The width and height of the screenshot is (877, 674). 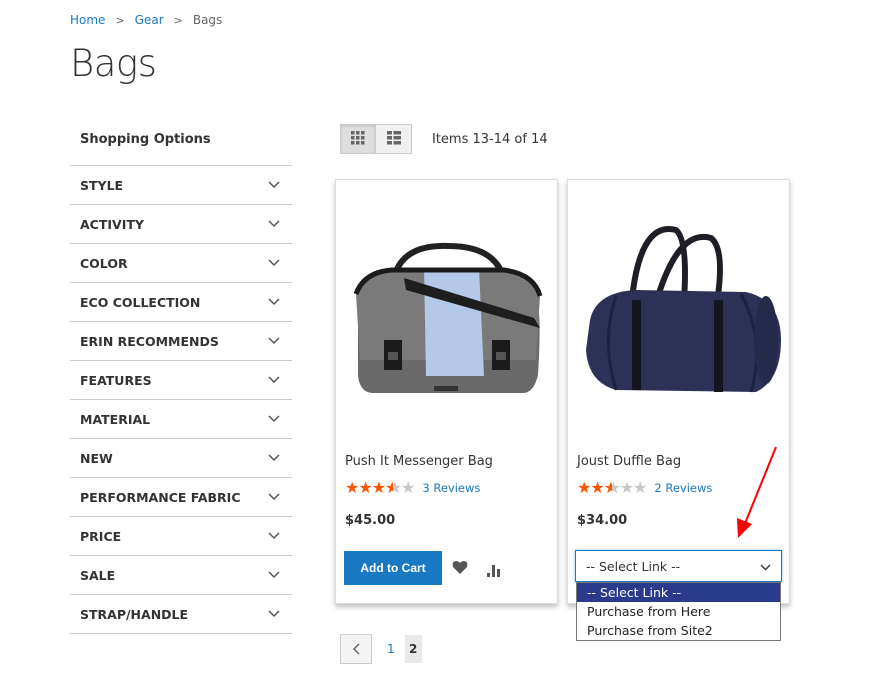 What do you see at coordinates (104, 263) in the screenshot?
I see `filter-label: COLOR` at bounding box center [104, 263].